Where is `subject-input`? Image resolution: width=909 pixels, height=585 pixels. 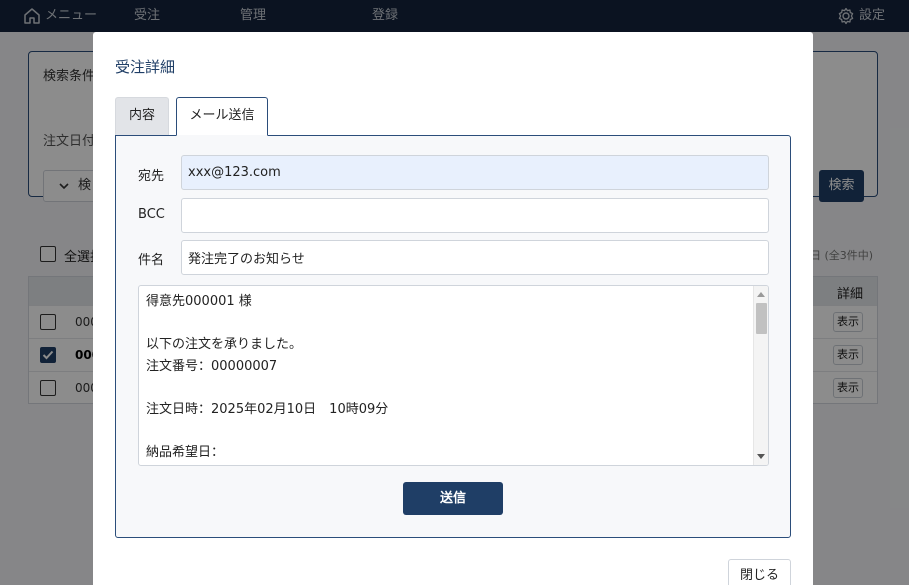 subject-input is located at coordinates (475, 257).